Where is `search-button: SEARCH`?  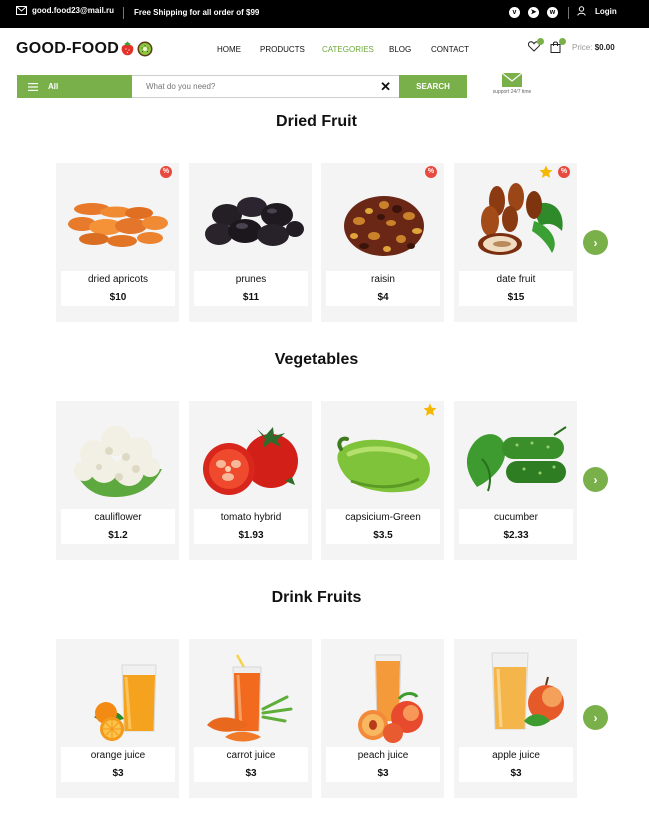
search-button: SEARCH is located at coordinates (433, 86).